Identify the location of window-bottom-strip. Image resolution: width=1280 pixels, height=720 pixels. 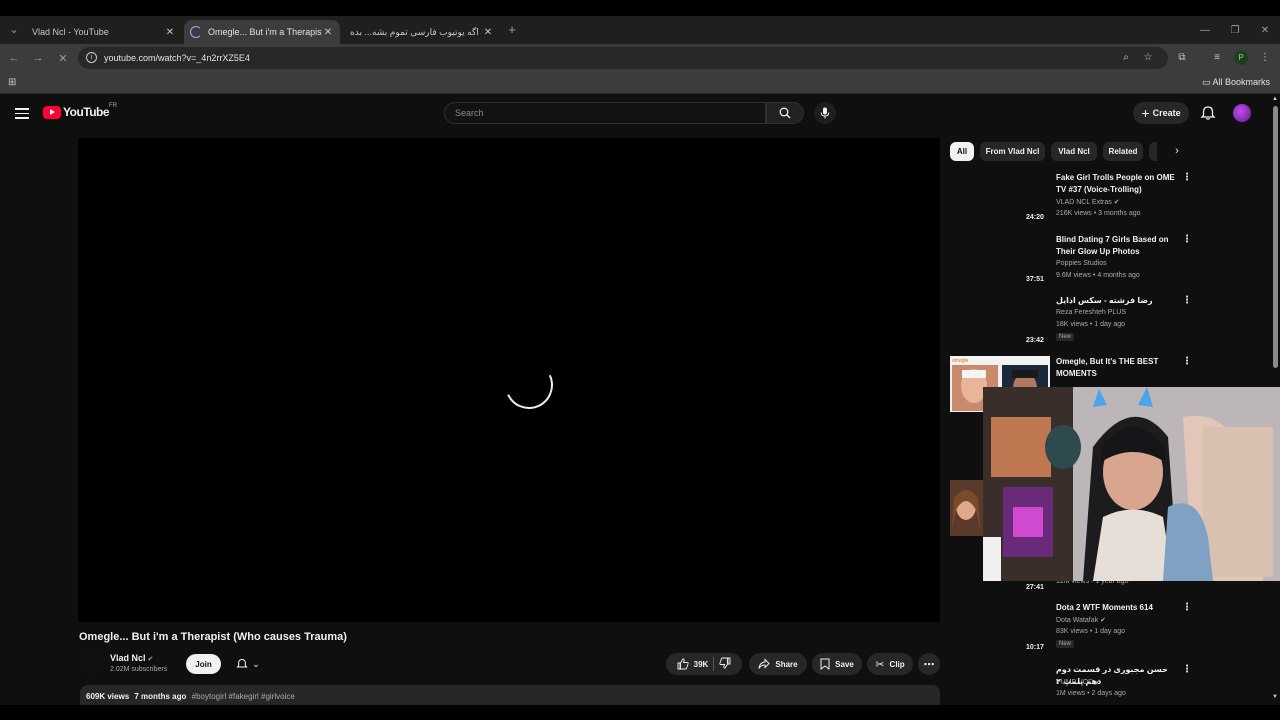
(640, 712).